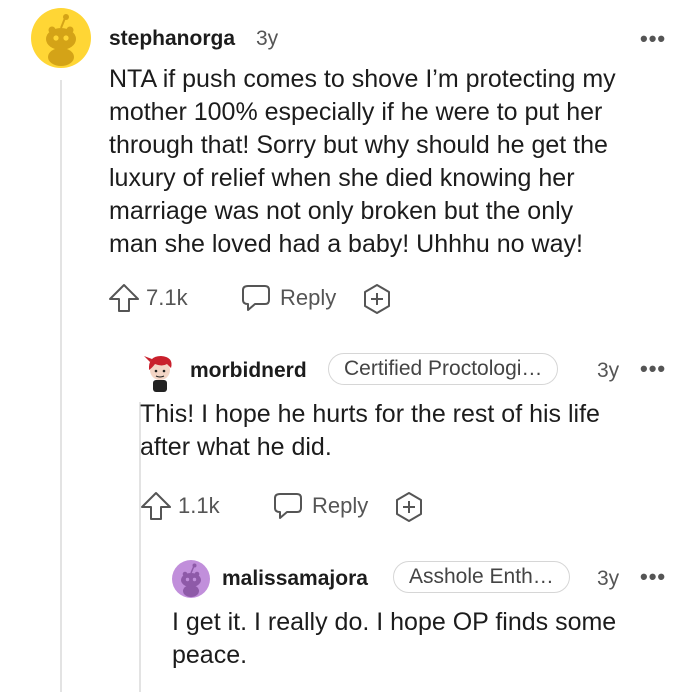  I want to click on custom-avatar-icon, so click(158, 374).